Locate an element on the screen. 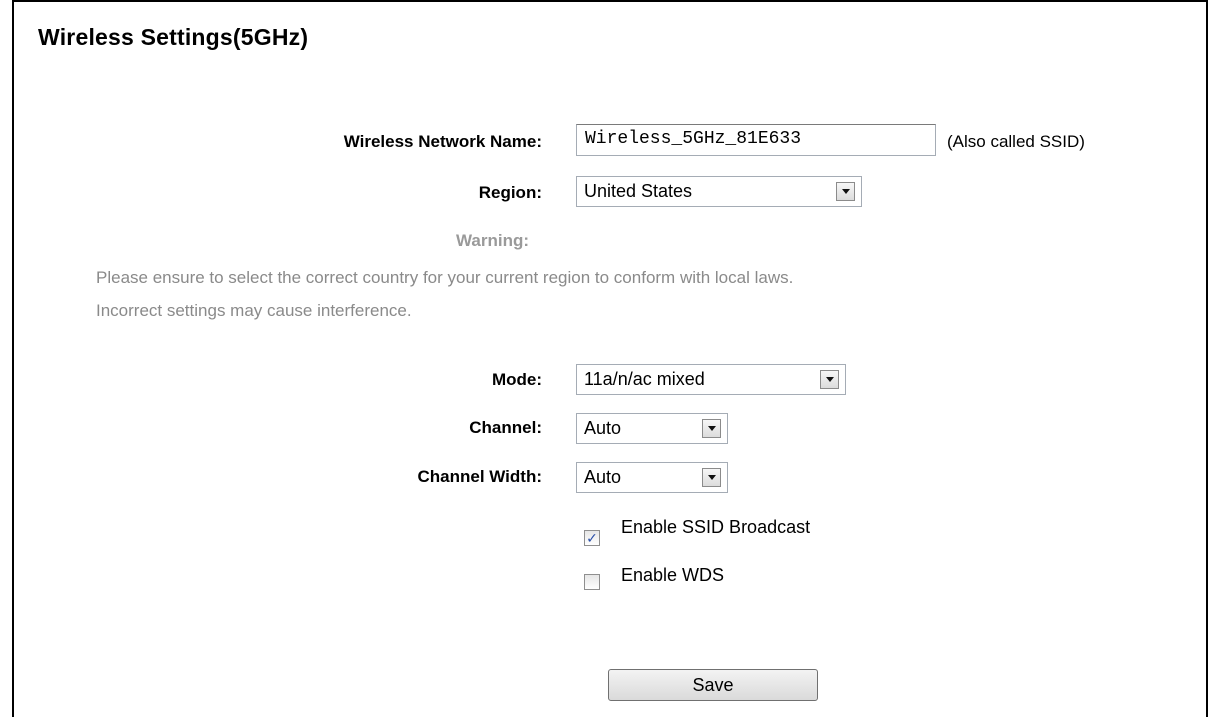 The height and width of the screenshot is (717, 1208). ssid-label: Wireless Network Name: is located at coordinates (442, 141).